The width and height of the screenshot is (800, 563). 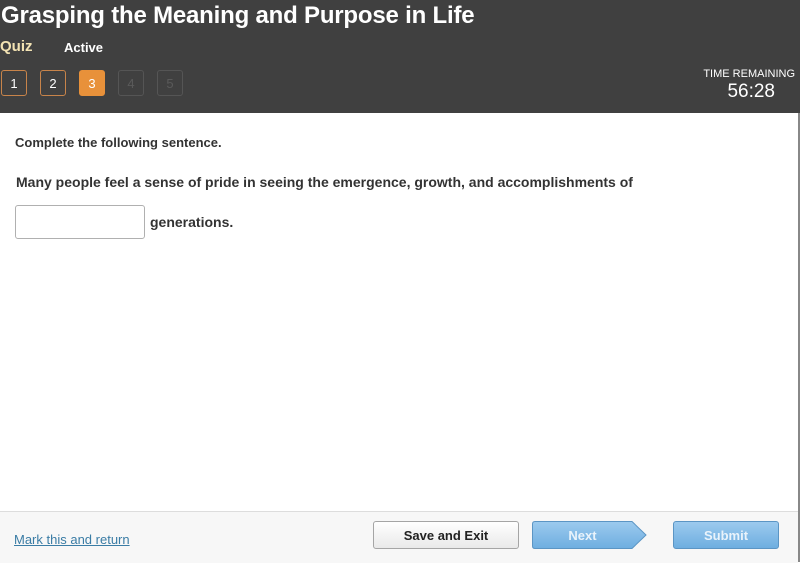 What do you see at coordinates (72, 539) in the screenshot?
I see `mark-and-return-link: Mark this and return` at bounding box center [72, 539].